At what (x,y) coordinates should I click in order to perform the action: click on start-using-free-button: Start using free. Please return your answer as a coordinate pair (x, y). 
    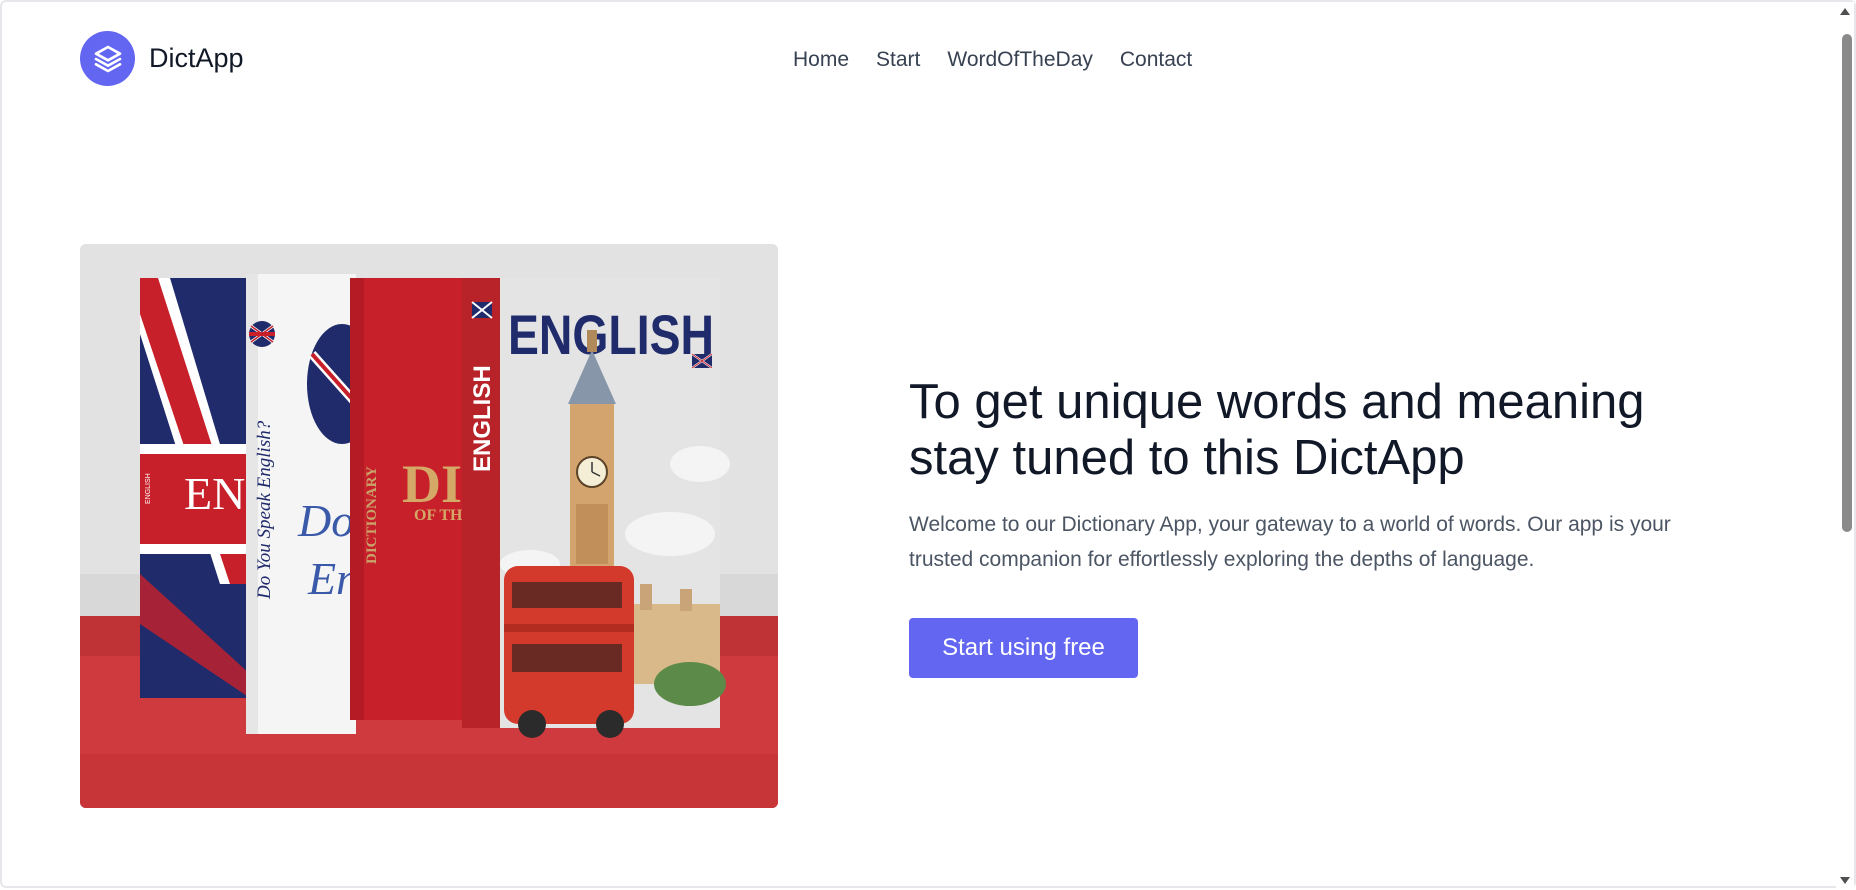
    Looking at the image, I should click on (1023, 648).